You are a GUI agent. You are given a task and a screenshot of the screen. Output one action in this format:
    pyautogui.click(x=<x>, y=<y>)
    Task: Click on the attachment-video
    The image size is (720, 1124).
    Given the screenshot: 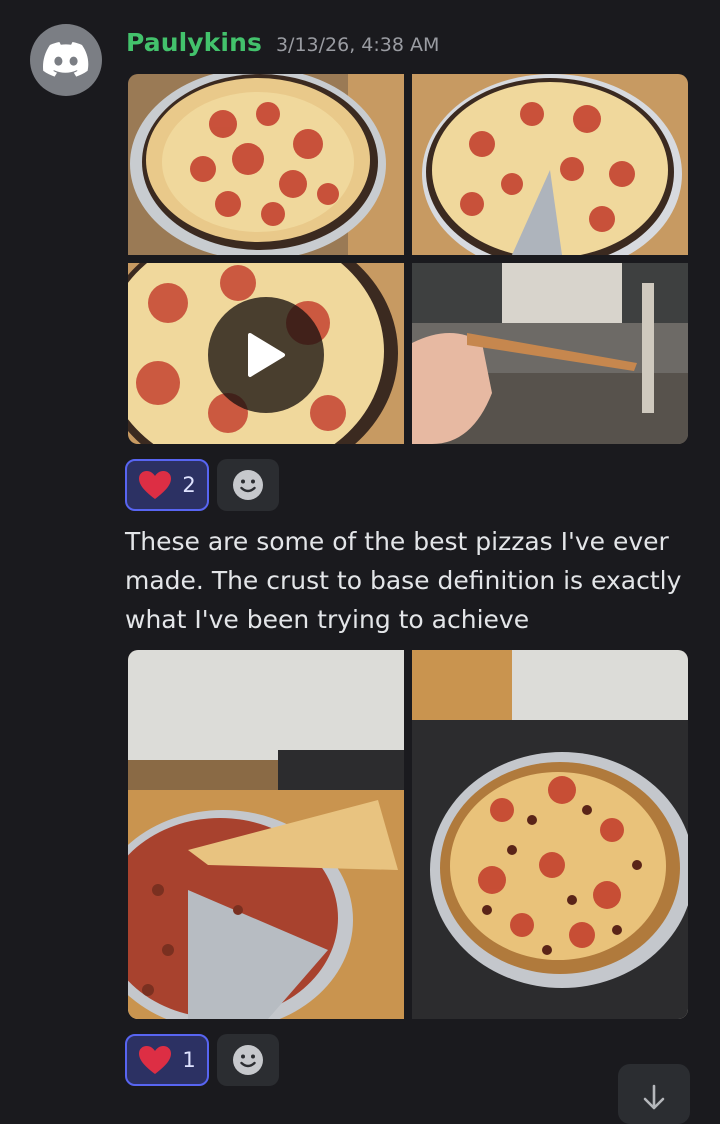 What is the action you would take?
    pyautogui.click(x=266, y=353)
    